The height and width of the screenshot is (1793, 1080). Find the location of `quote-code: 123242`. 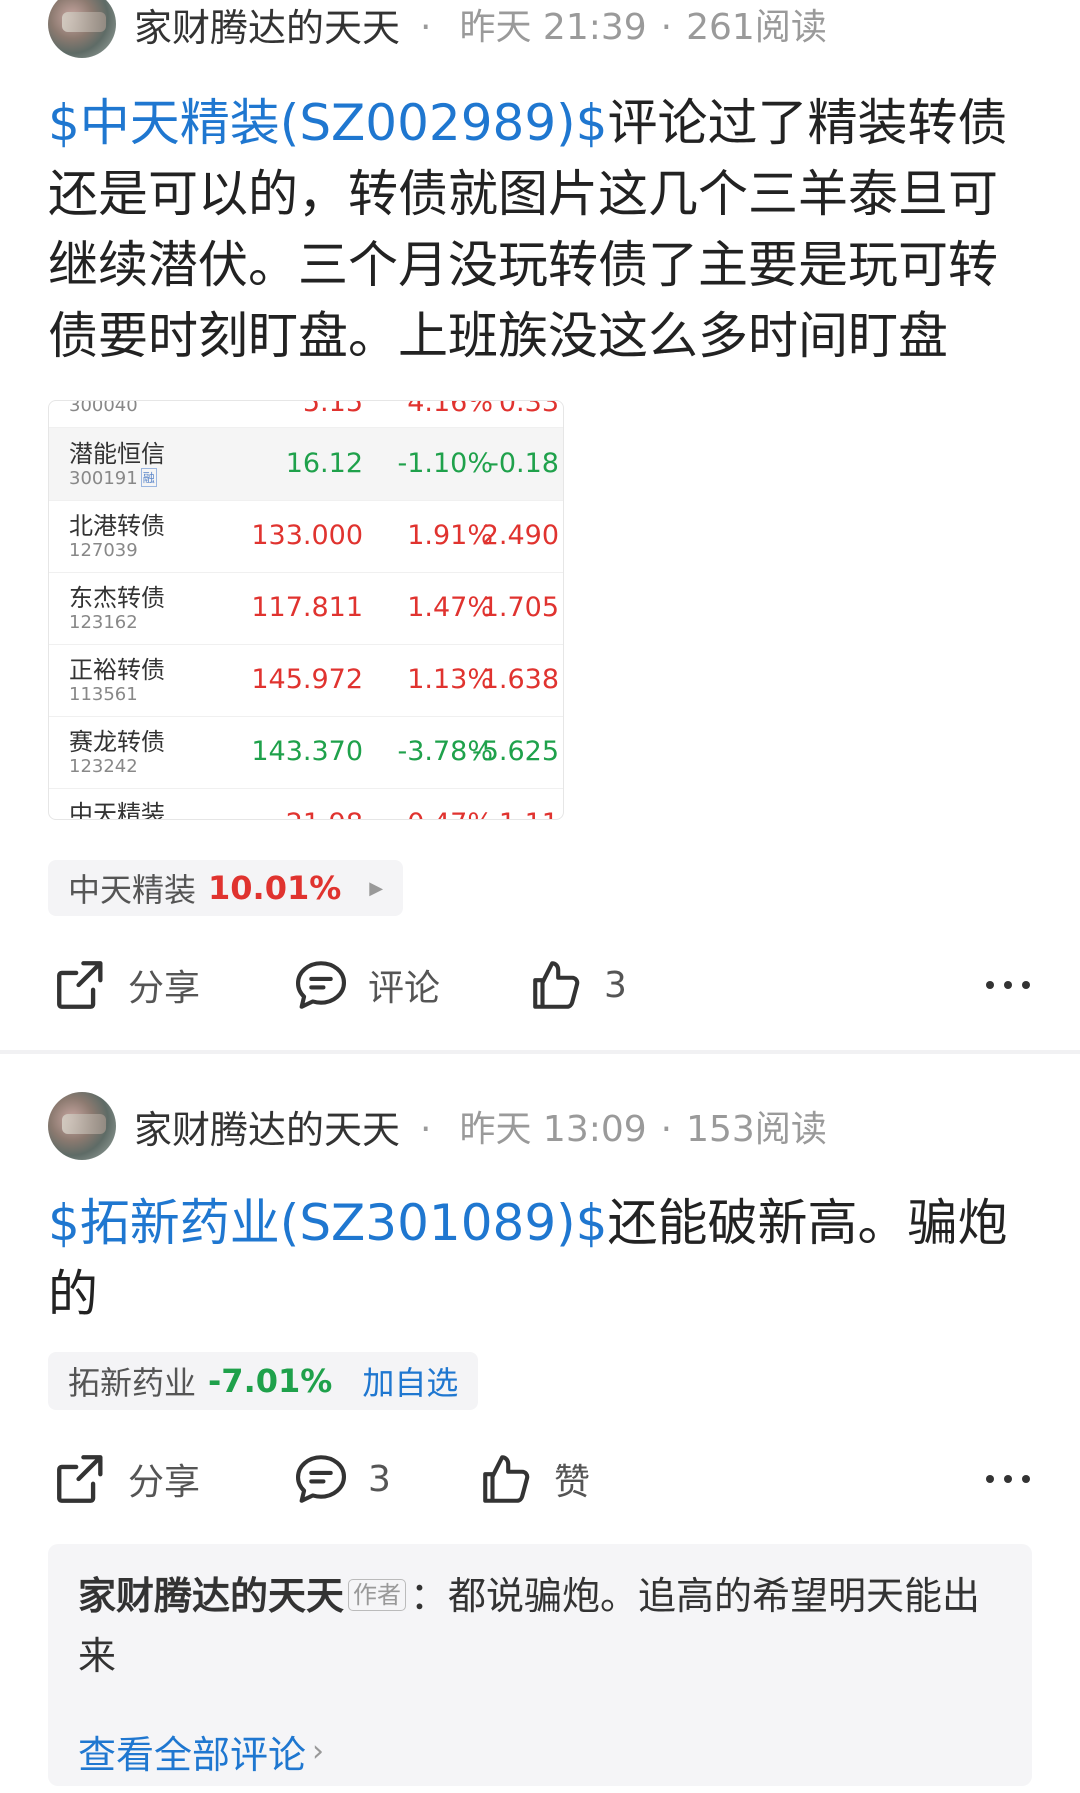

quote-code: 123242 is located at coordinates (103, 766).